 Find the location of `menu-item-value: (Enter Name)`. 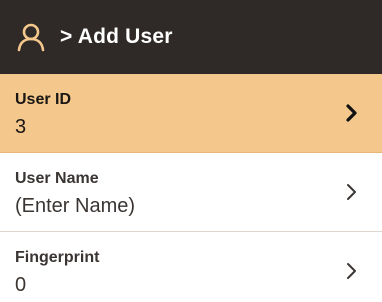

menu-item-value: (Enter Name) is located at coordinates (75, 206).